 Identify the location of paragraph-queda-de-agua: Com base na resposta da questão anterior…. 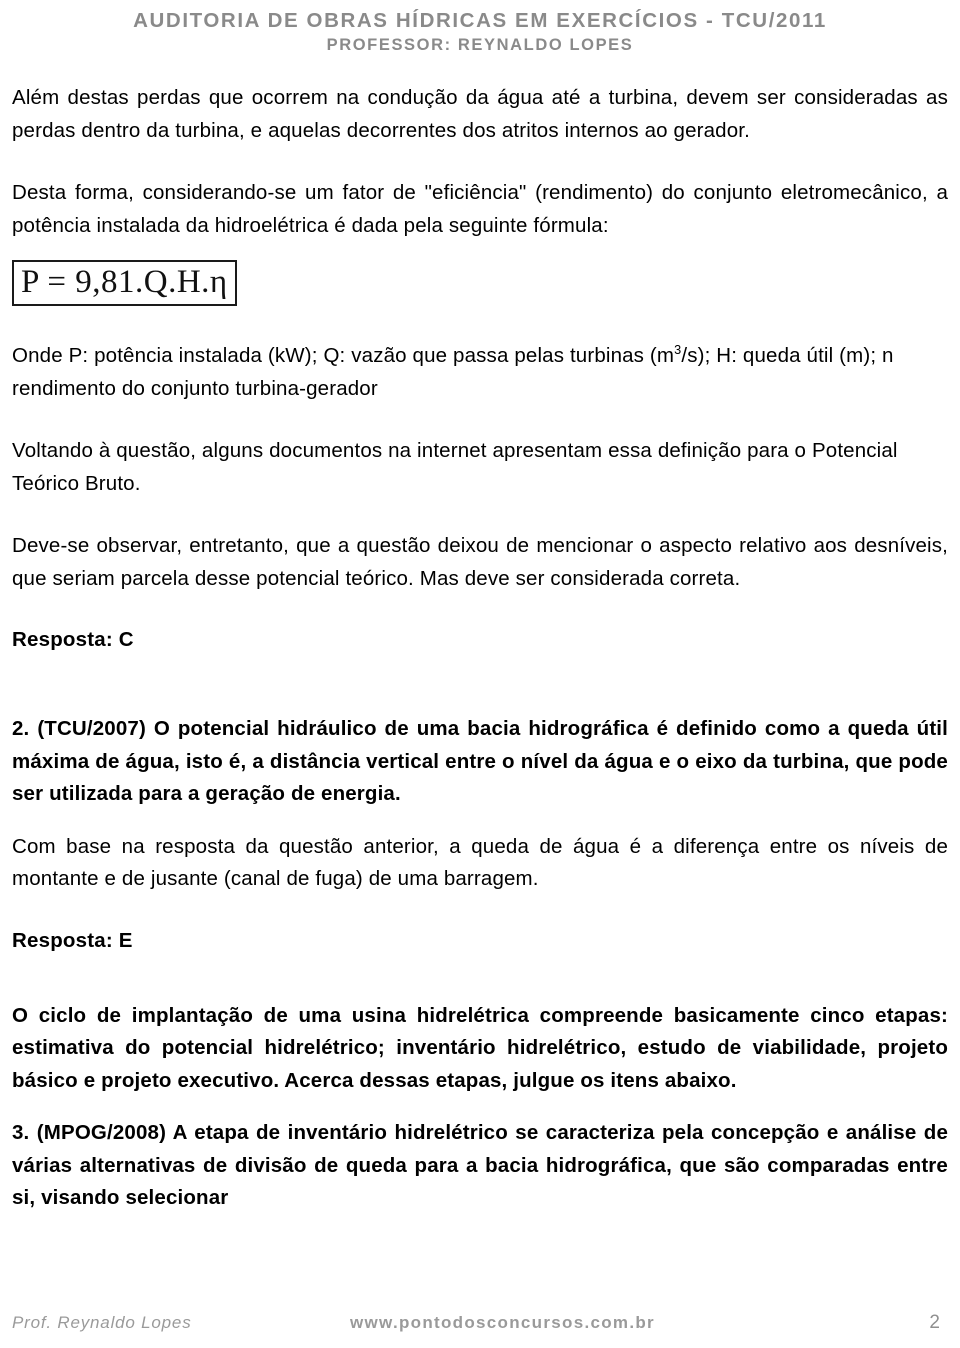
(480, 862).